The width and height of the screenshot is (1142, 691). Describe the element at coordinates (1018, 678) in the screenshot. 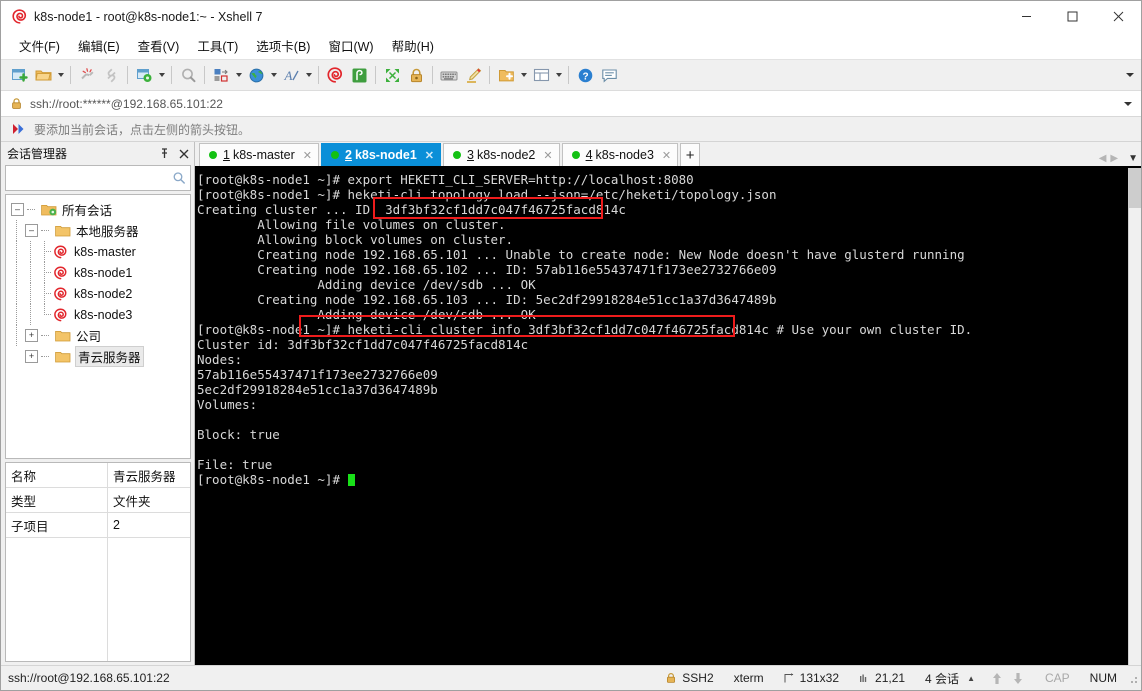

I see `download-arrow-icon` at that location.